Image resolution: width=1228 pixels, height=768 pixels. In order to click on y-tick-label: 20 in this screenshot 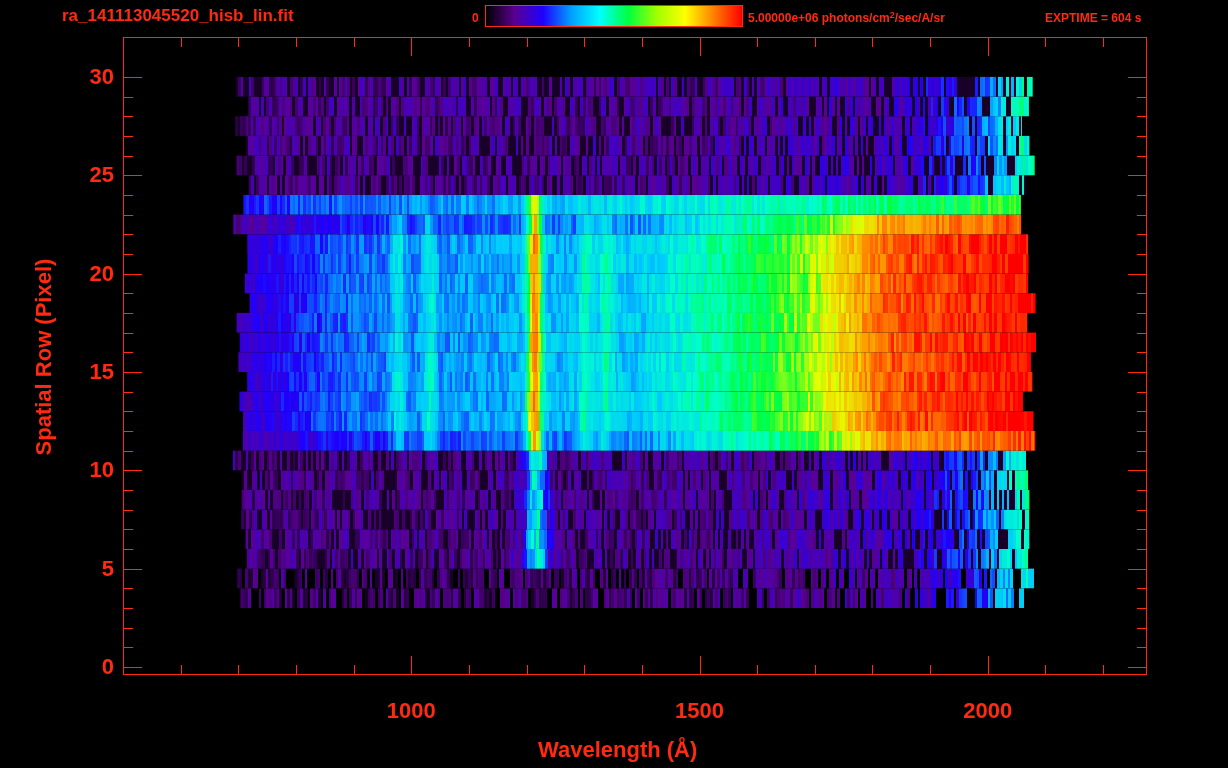, I will do `click(101, 273)`.